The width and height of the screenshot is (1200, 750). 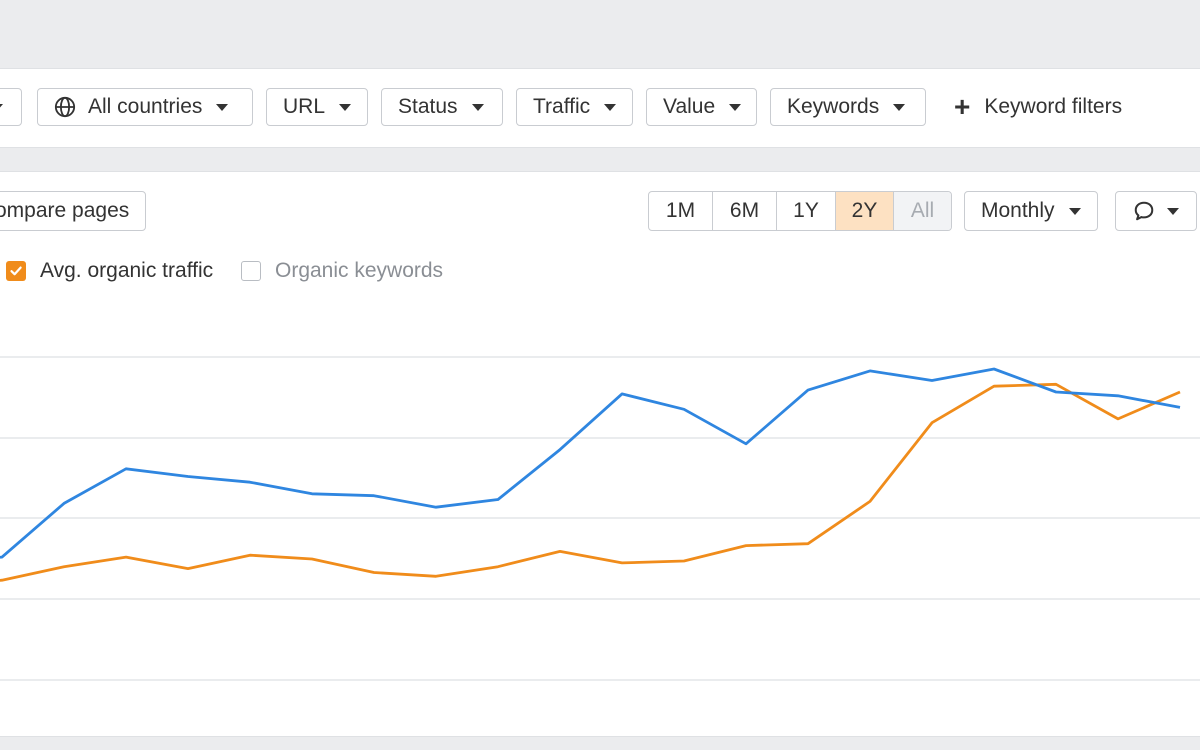 I want to click on traffic-dropdown: Traffic, so click(x=574, y=107).